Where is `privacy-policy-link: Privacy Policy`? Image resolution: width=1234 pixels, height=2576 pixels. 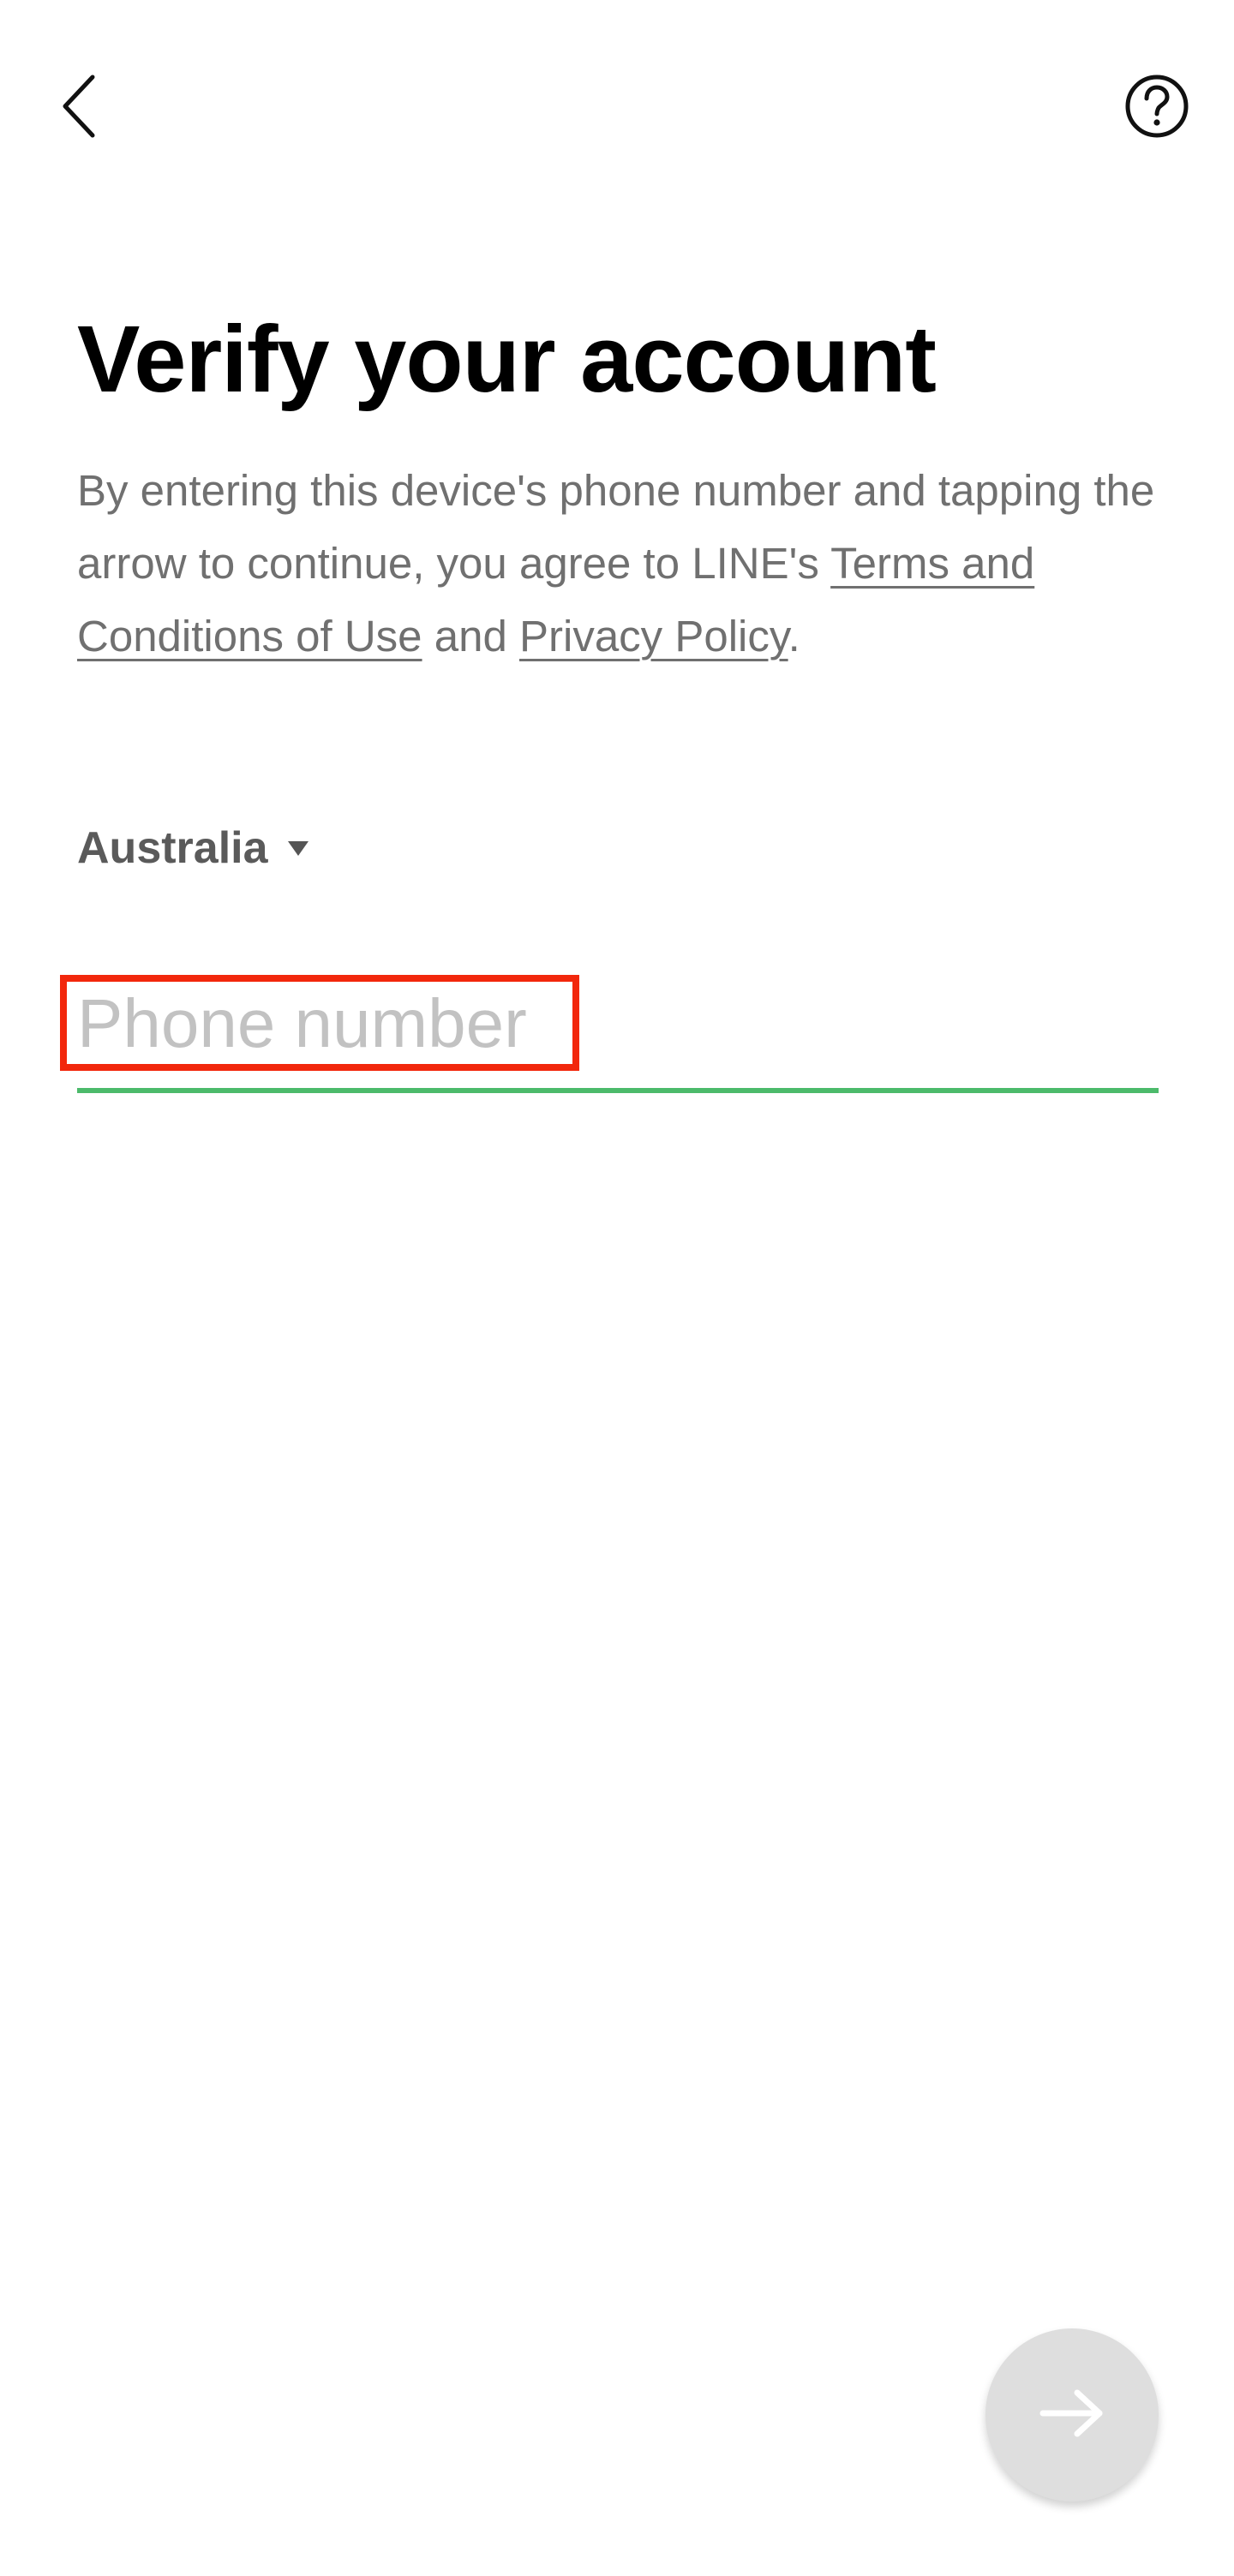 privacy-policy-link: Privacy Policy is located at coordinates (653, 636).